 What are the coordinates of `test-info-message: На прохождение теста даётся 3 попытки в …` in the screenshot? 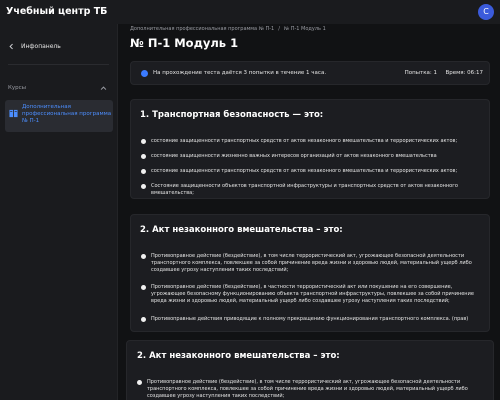 It's located at (240, 73).